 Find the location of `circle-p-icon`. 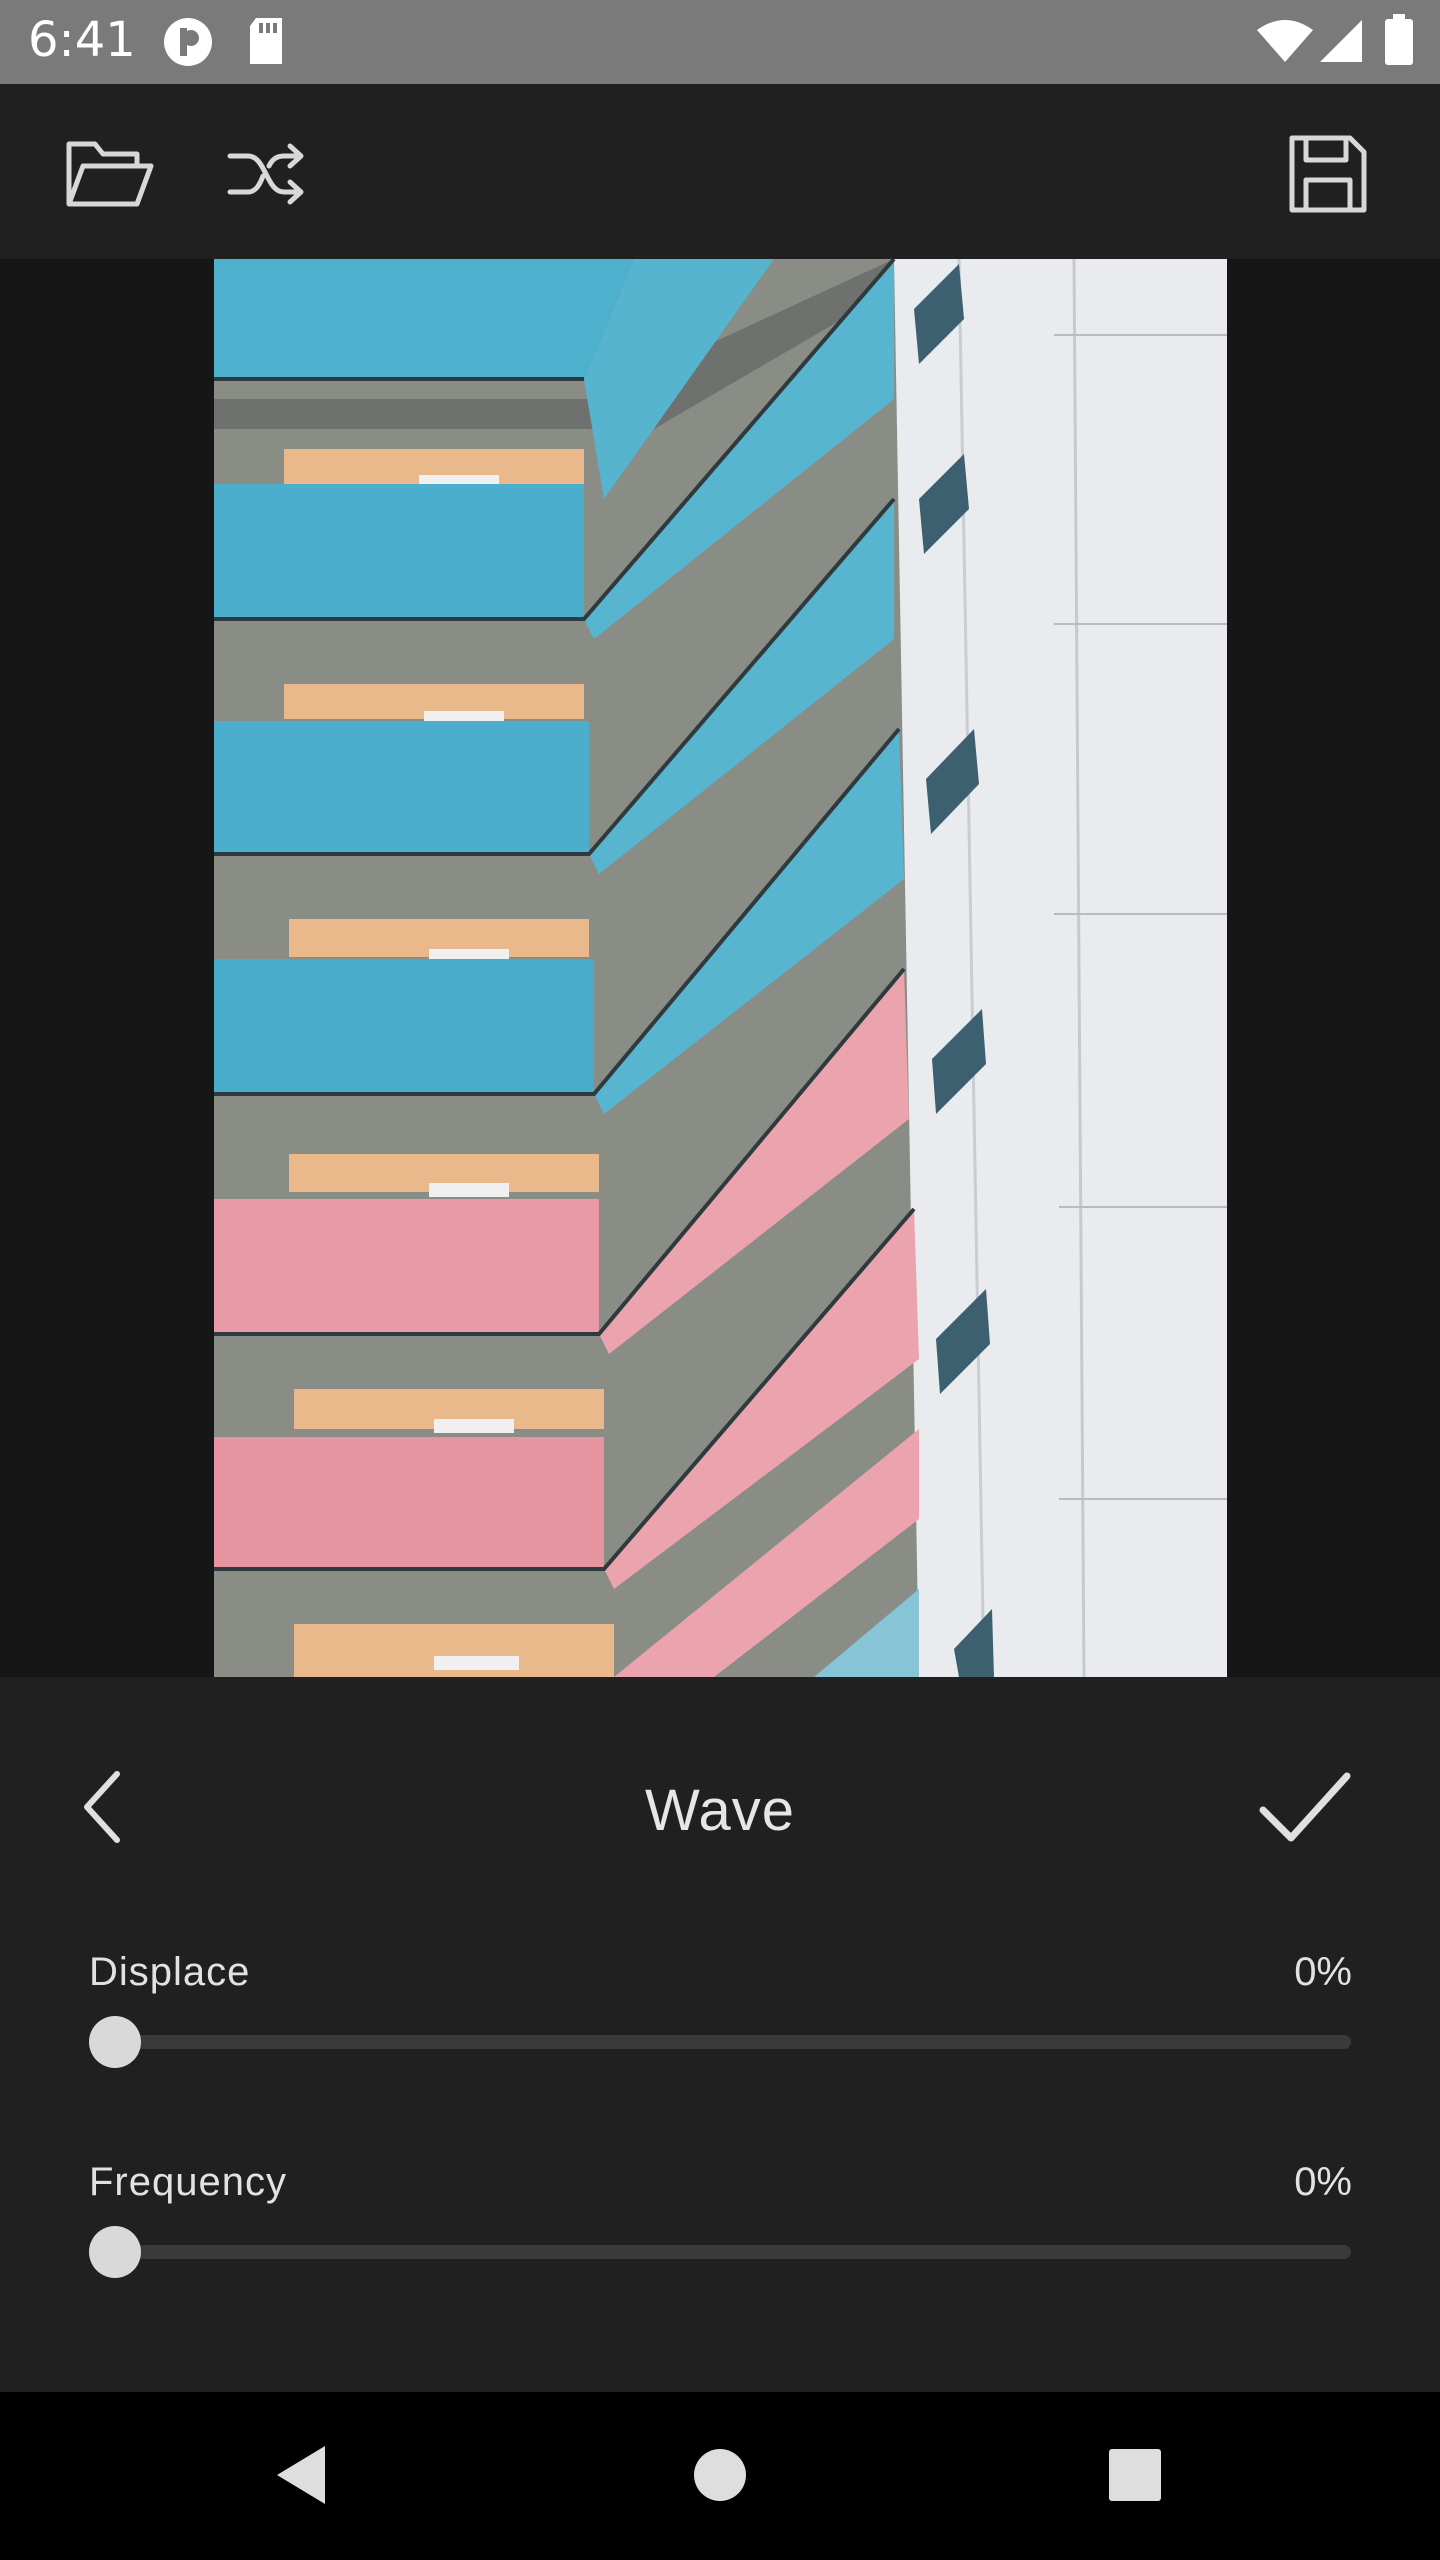

circle-p-icon is located at coordinates (188, 44).